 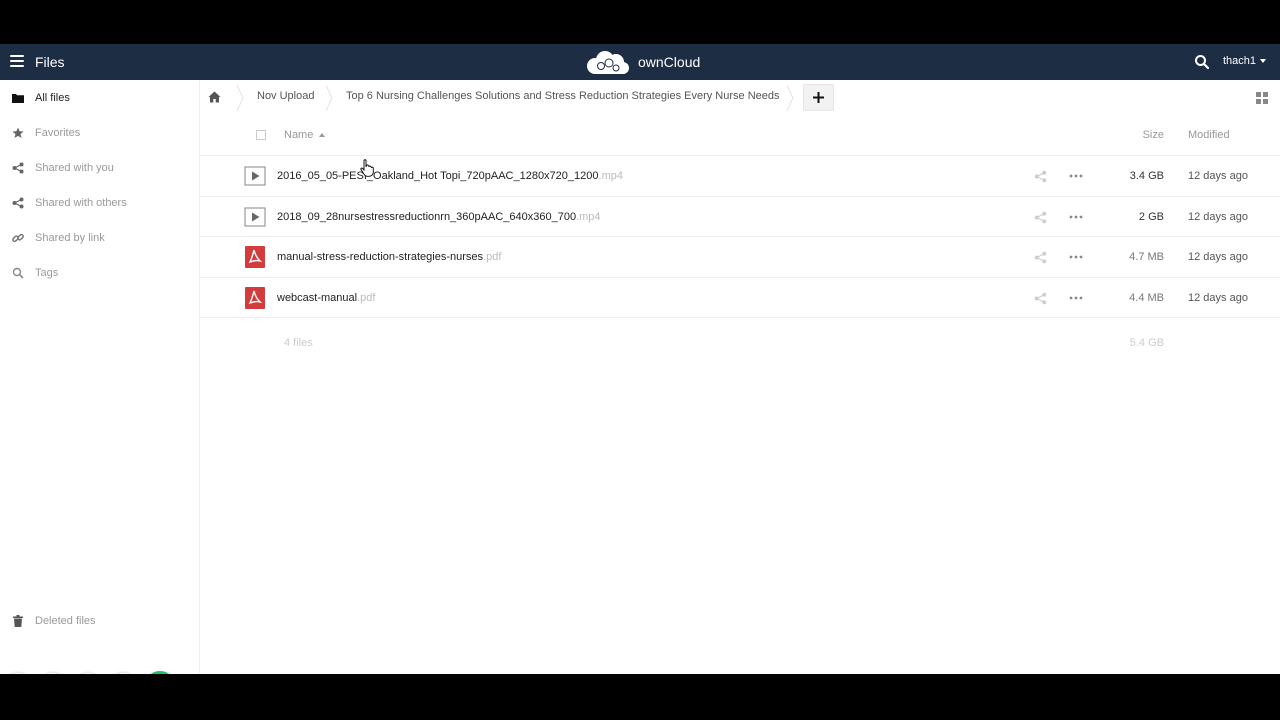 What do you see at coordinates (1146, 176) in the screenshot?
I see `file-size: 3.4 GB` at bounding box center [1146, 176].